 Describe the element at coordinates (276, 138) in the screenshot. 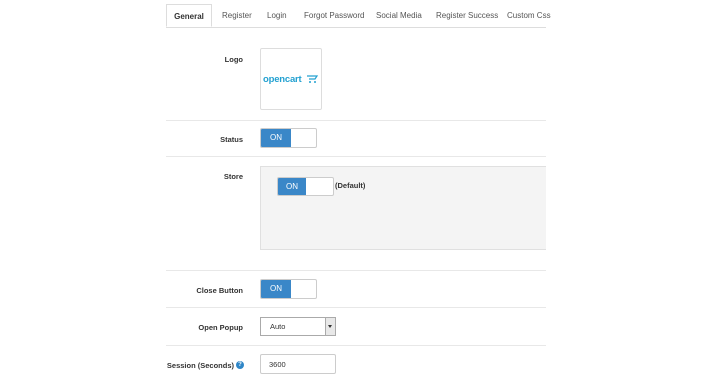

I see `status-toggle-on: ON` at that location.